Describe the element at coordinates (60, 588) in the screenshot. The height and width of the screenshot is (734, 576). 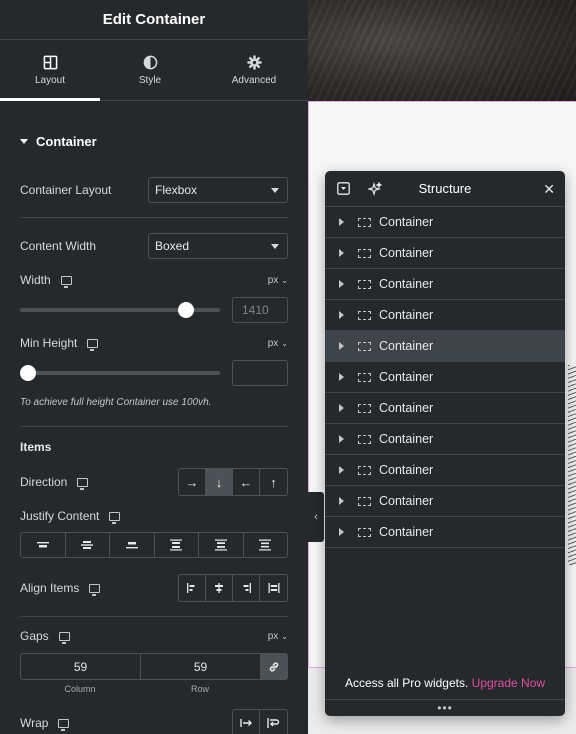
I see `align-items-label-group: Align Items` at that location.